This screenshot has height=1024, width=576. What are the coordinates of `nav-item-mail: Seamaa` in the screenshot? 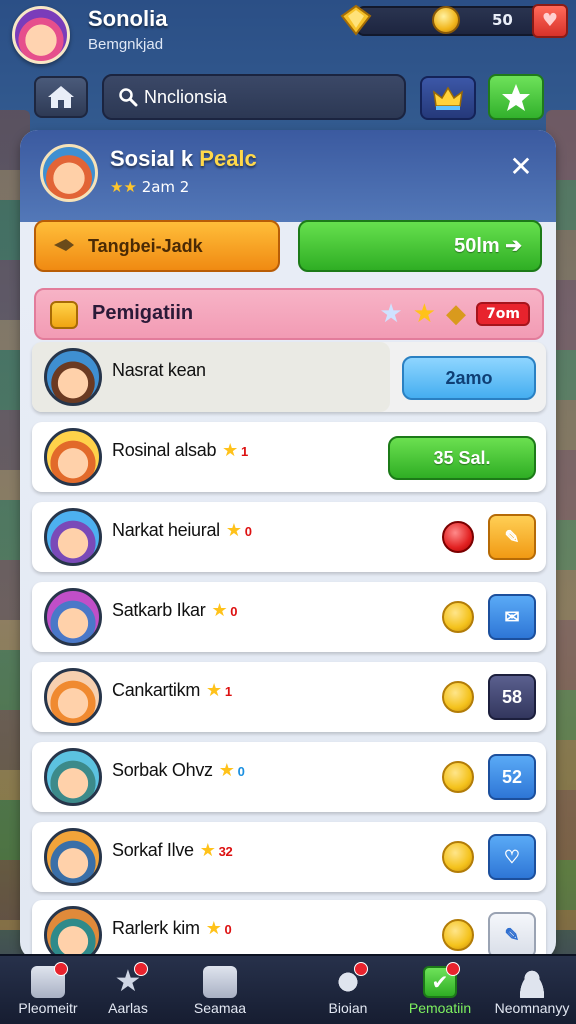 It's located at (220, 990).